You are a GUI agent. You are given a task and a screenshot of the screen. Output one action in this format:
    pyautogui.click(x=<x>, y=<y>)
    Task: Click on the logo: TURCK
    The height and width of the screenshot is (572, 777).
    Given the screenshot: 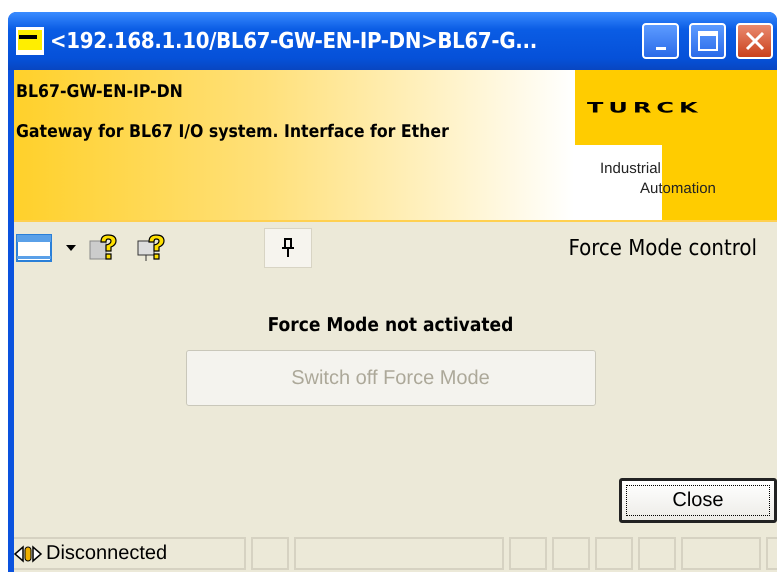 What is the action you would take?
    pyautogui.click(x=645, y=108)
    